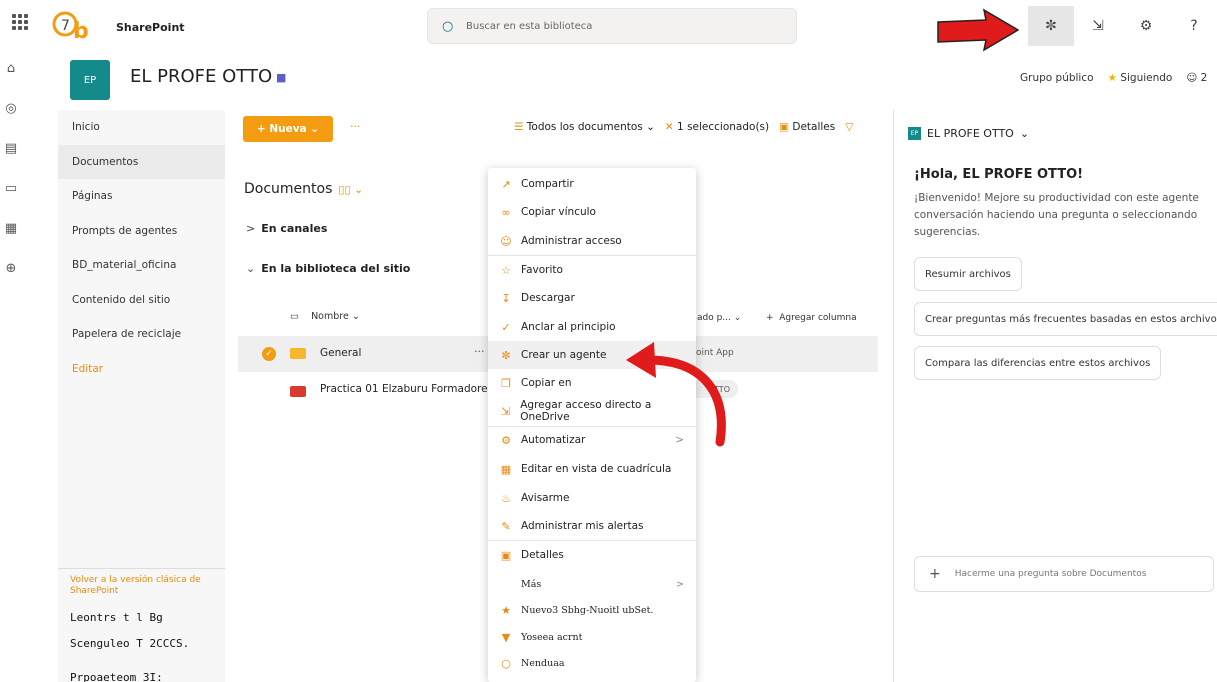  Describe the element at coordinates (141, 300) in the screenshot. I see `nav-item-contenido: Contenido del sitio` at that location.